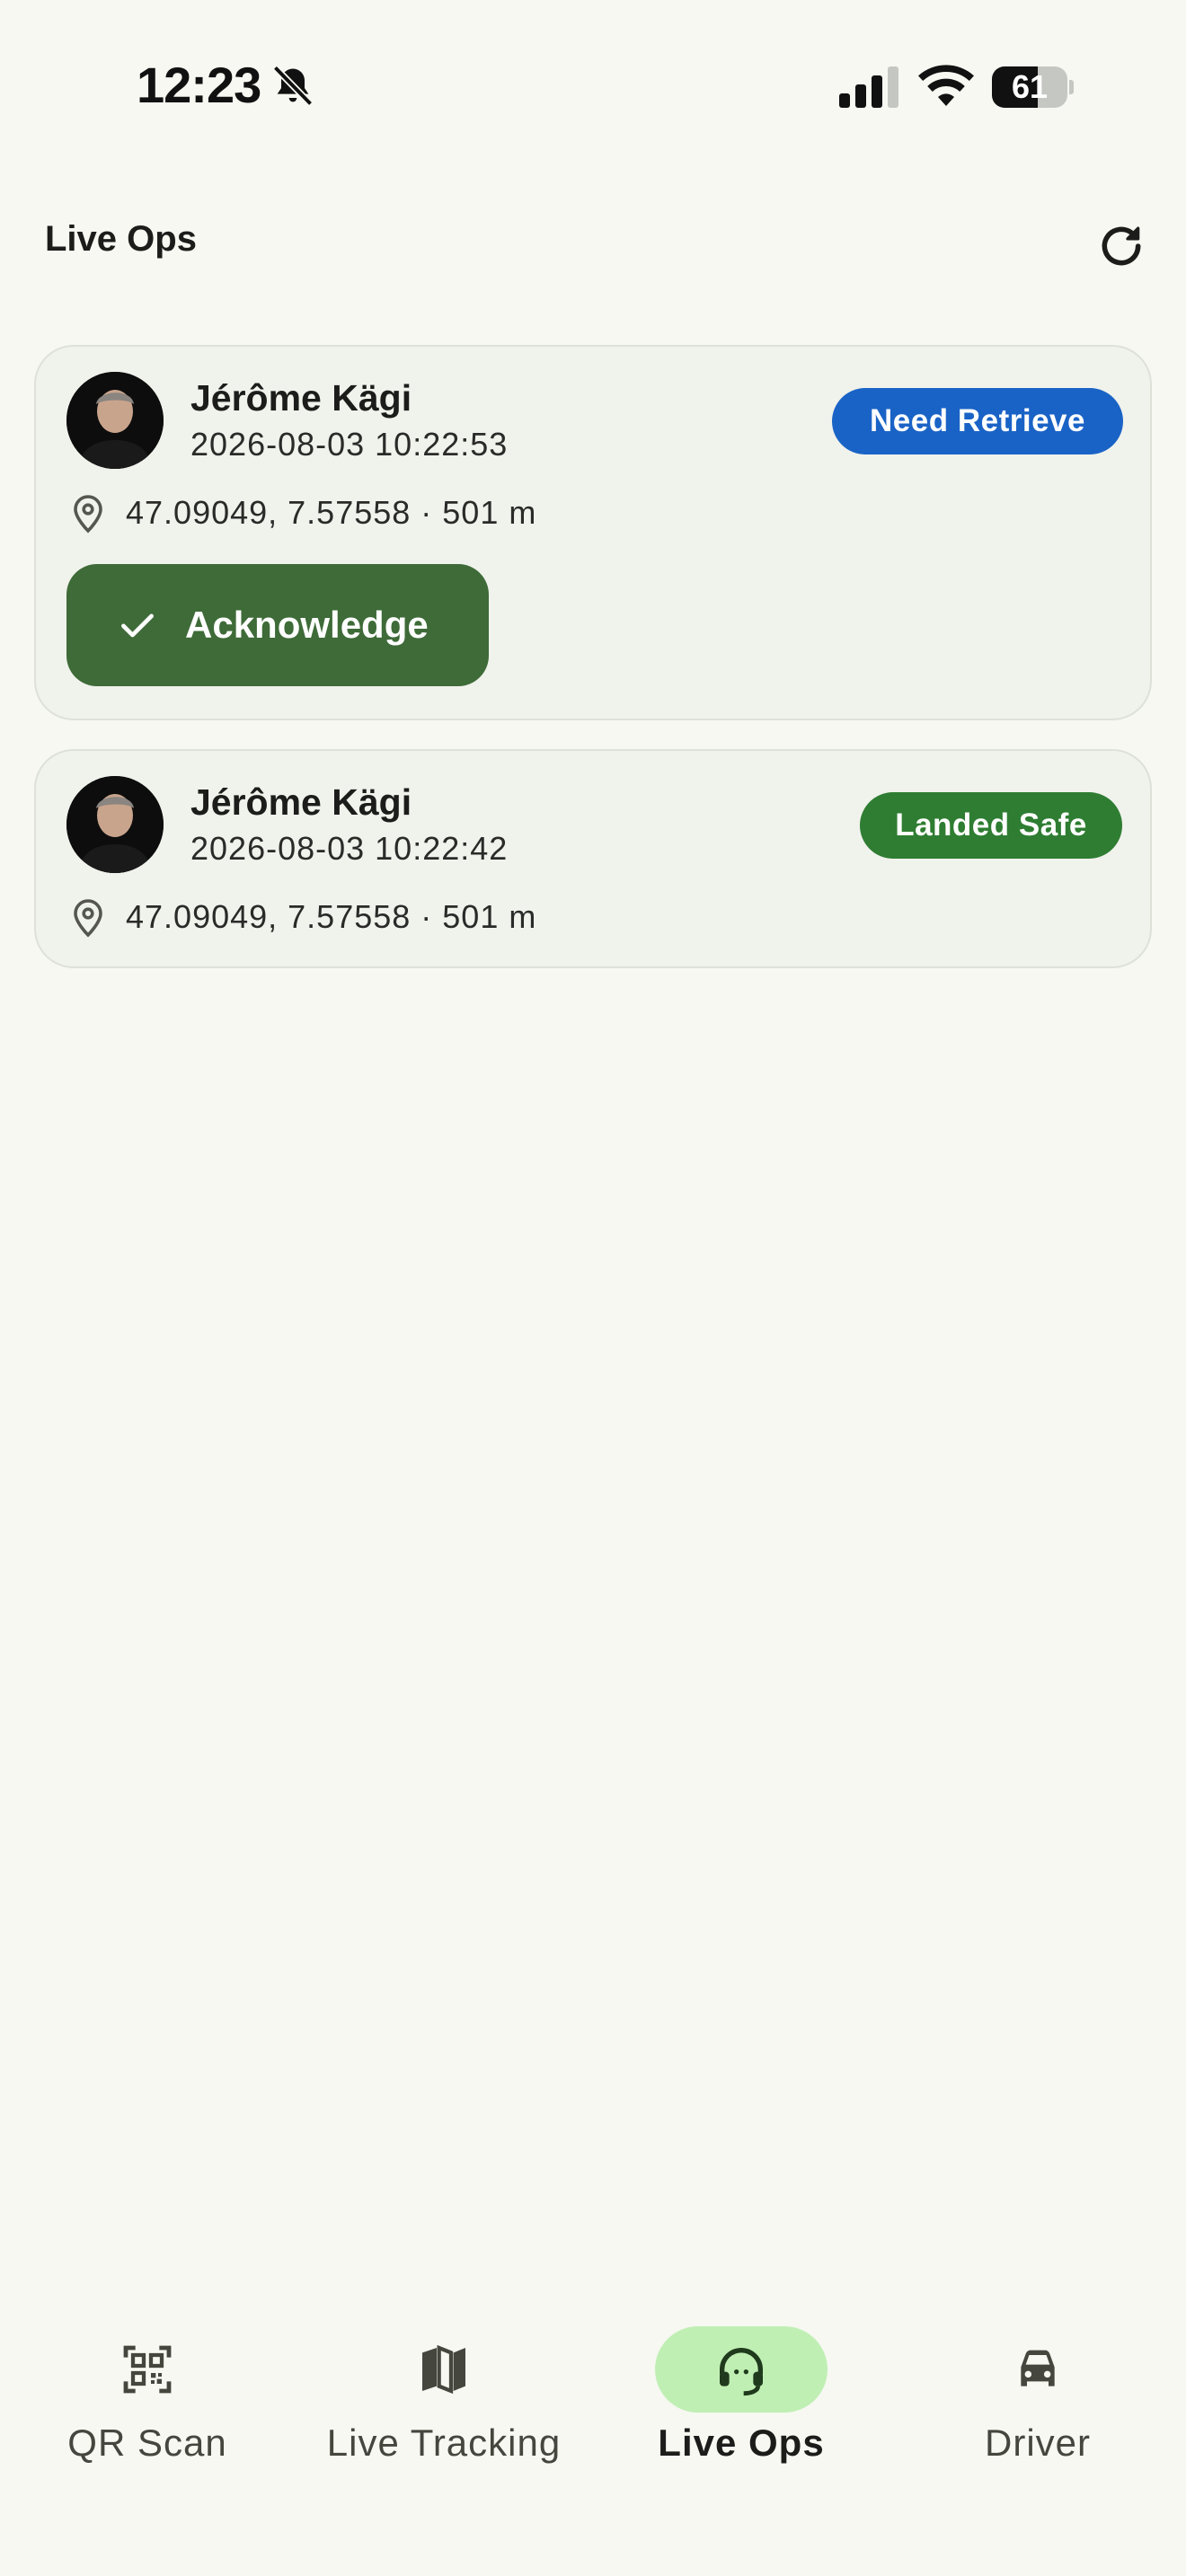 This screenshot has height=2576, width=1186. I want to click on status-time: 12:23, so click(199, 85).